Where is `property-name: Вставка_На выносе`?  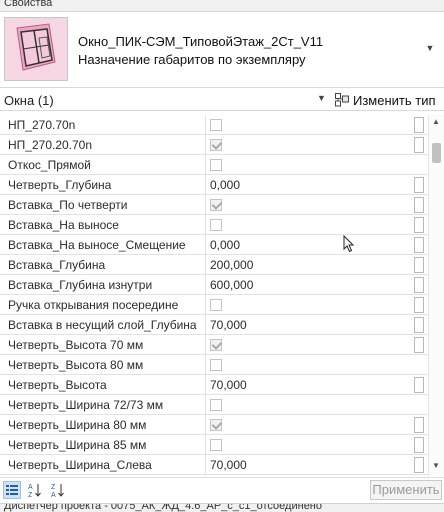
property-name: Вставка_На выносе is located at coordinates (63, 225).